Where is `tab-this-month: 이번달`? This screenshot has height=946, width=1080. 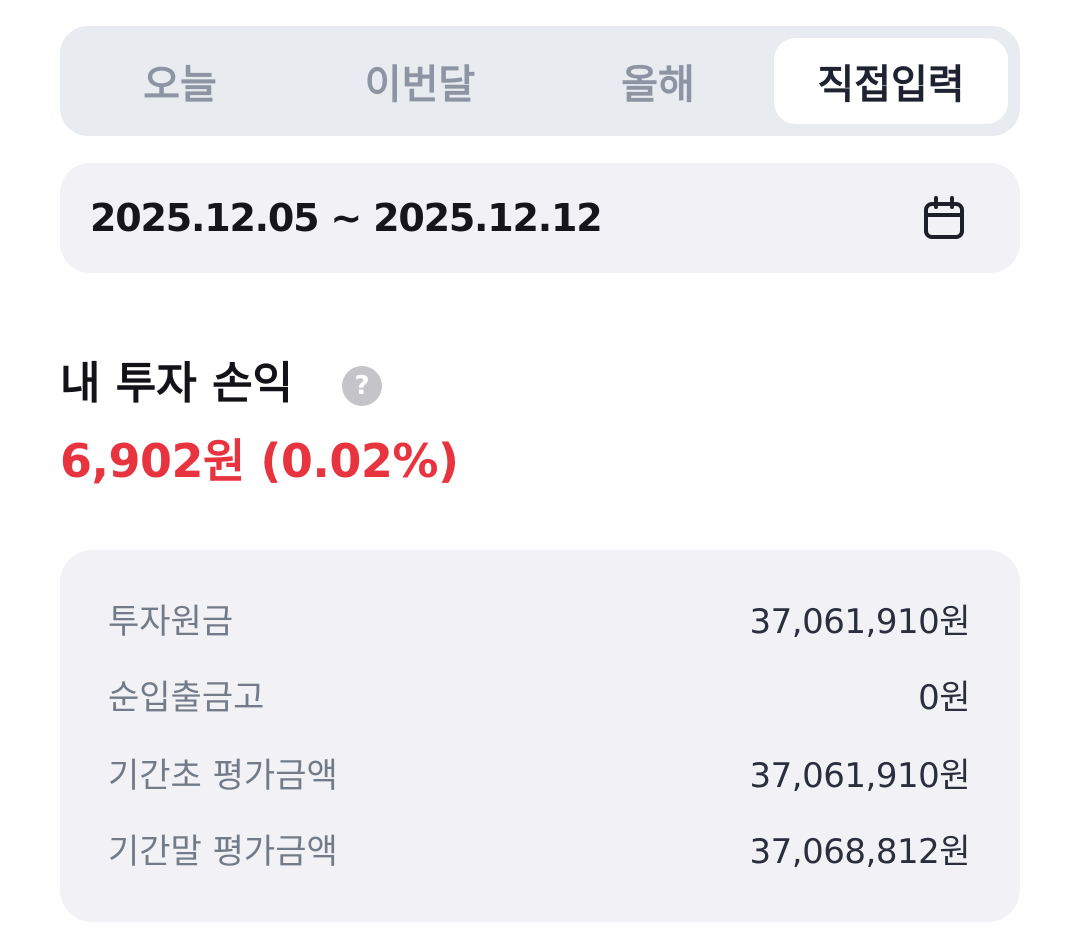 tab-this-month: 이번달 is located at coordinates (420, 81).